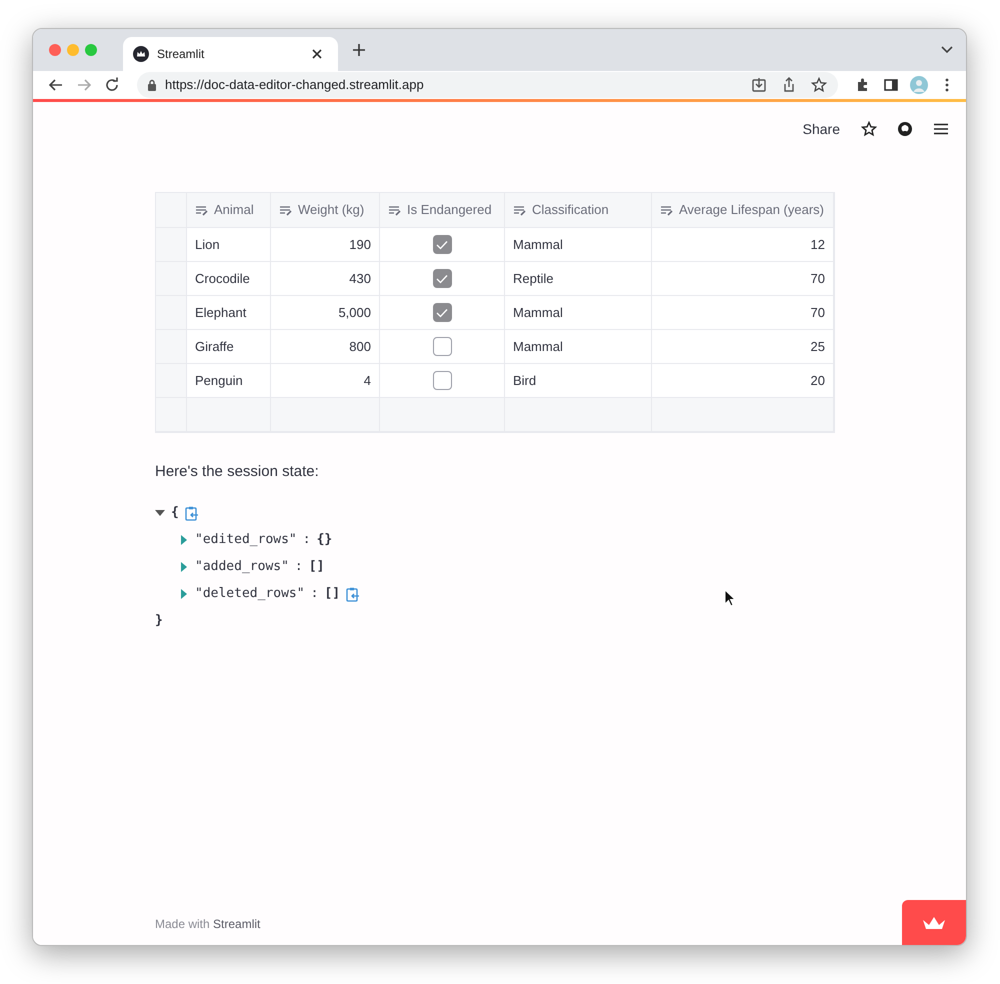 The image size is (1000, 984). Describe the element at coordinates (159, 621) in the screenshot. I see `json-brace: }` at that location.